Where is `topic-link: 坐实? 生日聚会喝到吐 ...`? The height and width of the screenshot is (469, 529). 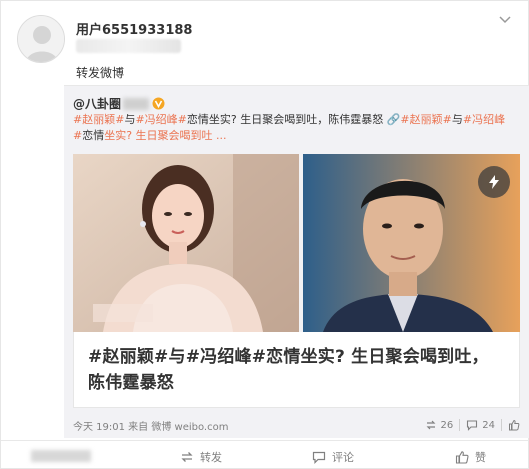 topic-link: 坐实? 生日聚会喝到吐 ... is located at coordinates (165, 135).